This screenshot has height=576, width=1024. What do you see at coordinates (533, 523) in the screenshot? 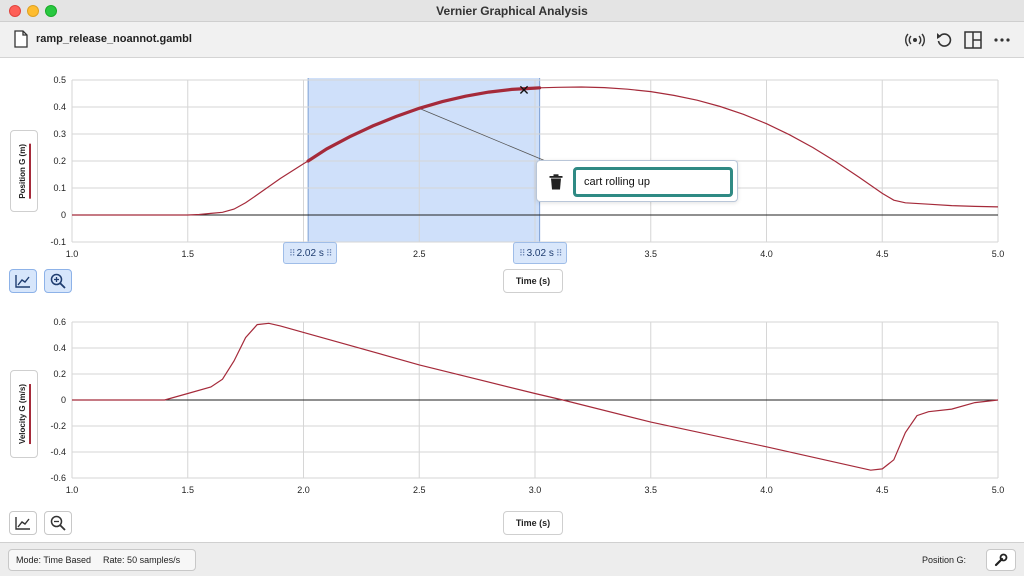
I see `velocity-x-axis-label: Time (s)` at bounding box center [533, 523].